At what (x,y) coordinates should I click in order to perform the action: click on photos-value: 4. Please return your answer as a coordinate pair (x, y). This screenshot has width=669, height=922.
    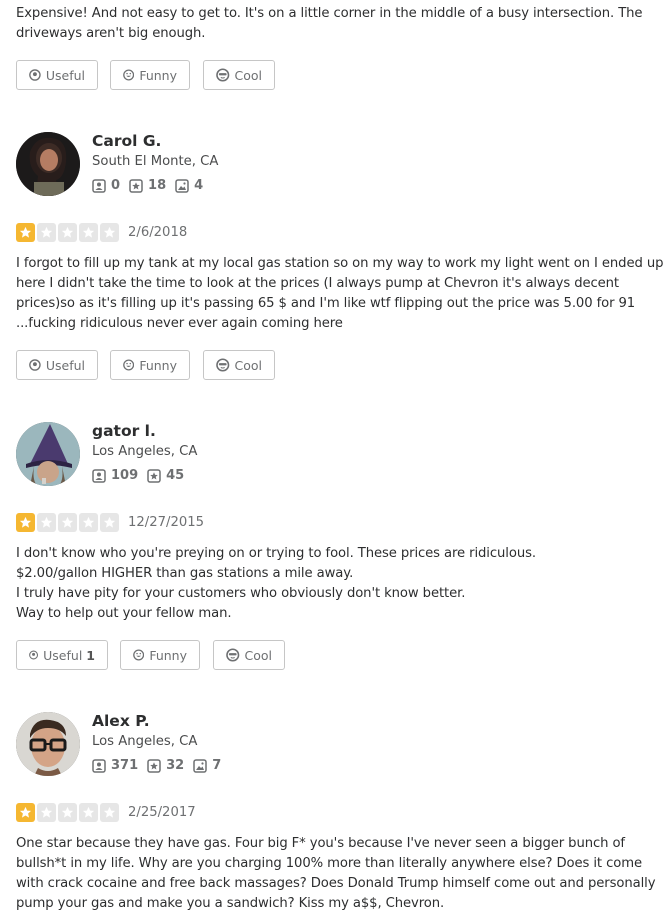
    Looking at the image, I should click on (199, 185).